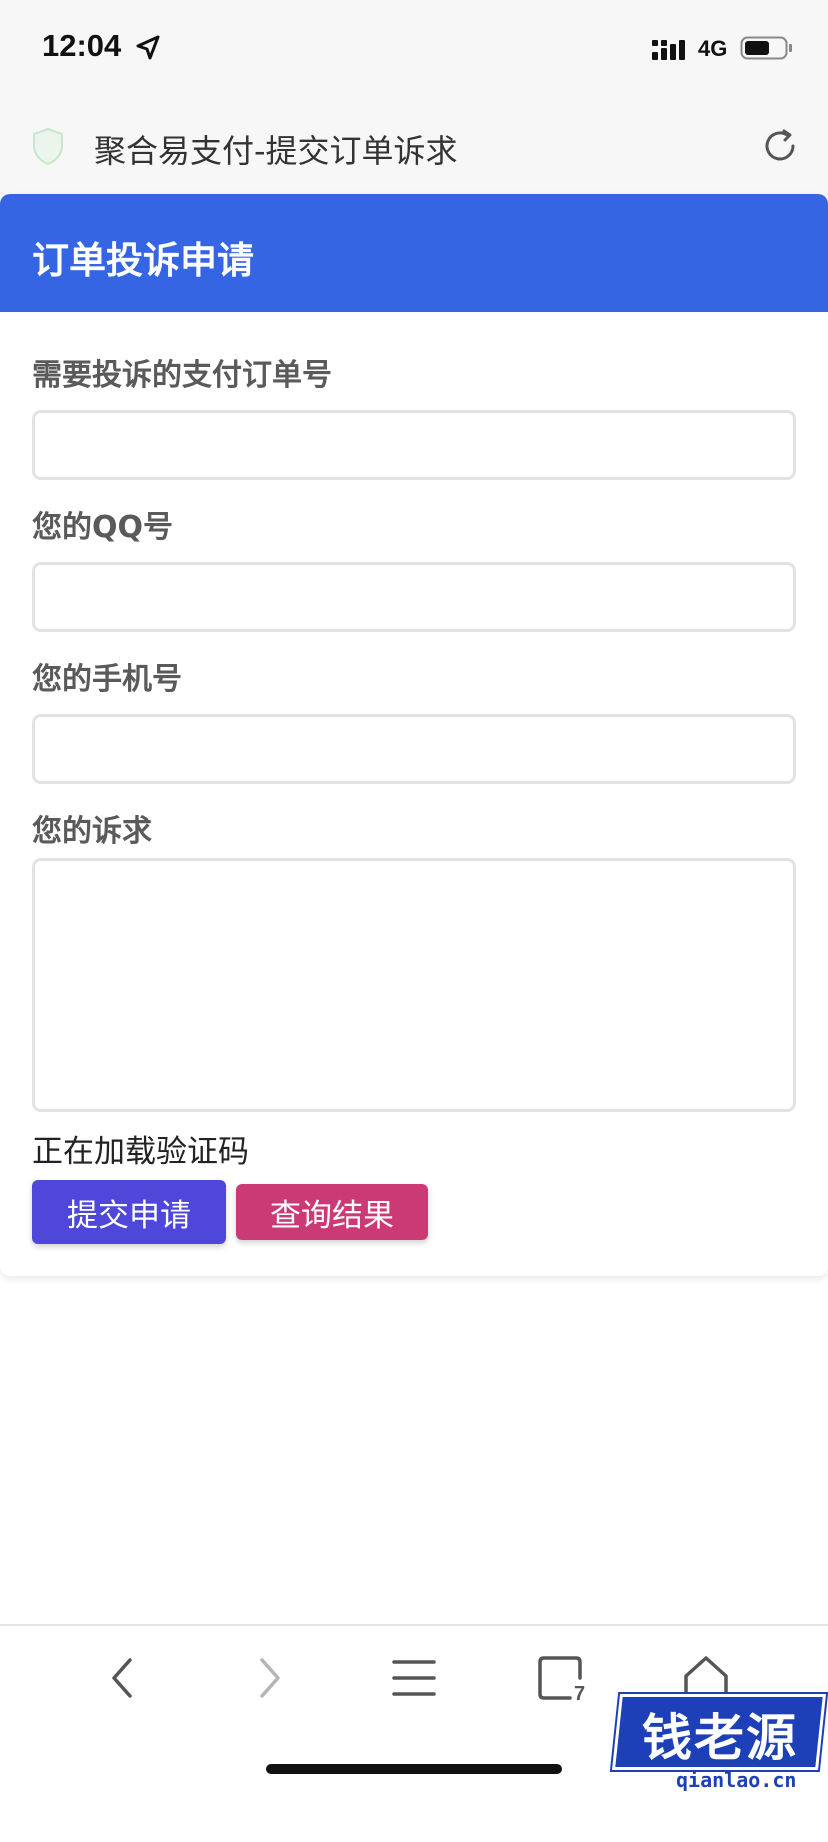  Describe the element at coordinates (766, 48) in the screenshot. I see `battery-icon` at that location.